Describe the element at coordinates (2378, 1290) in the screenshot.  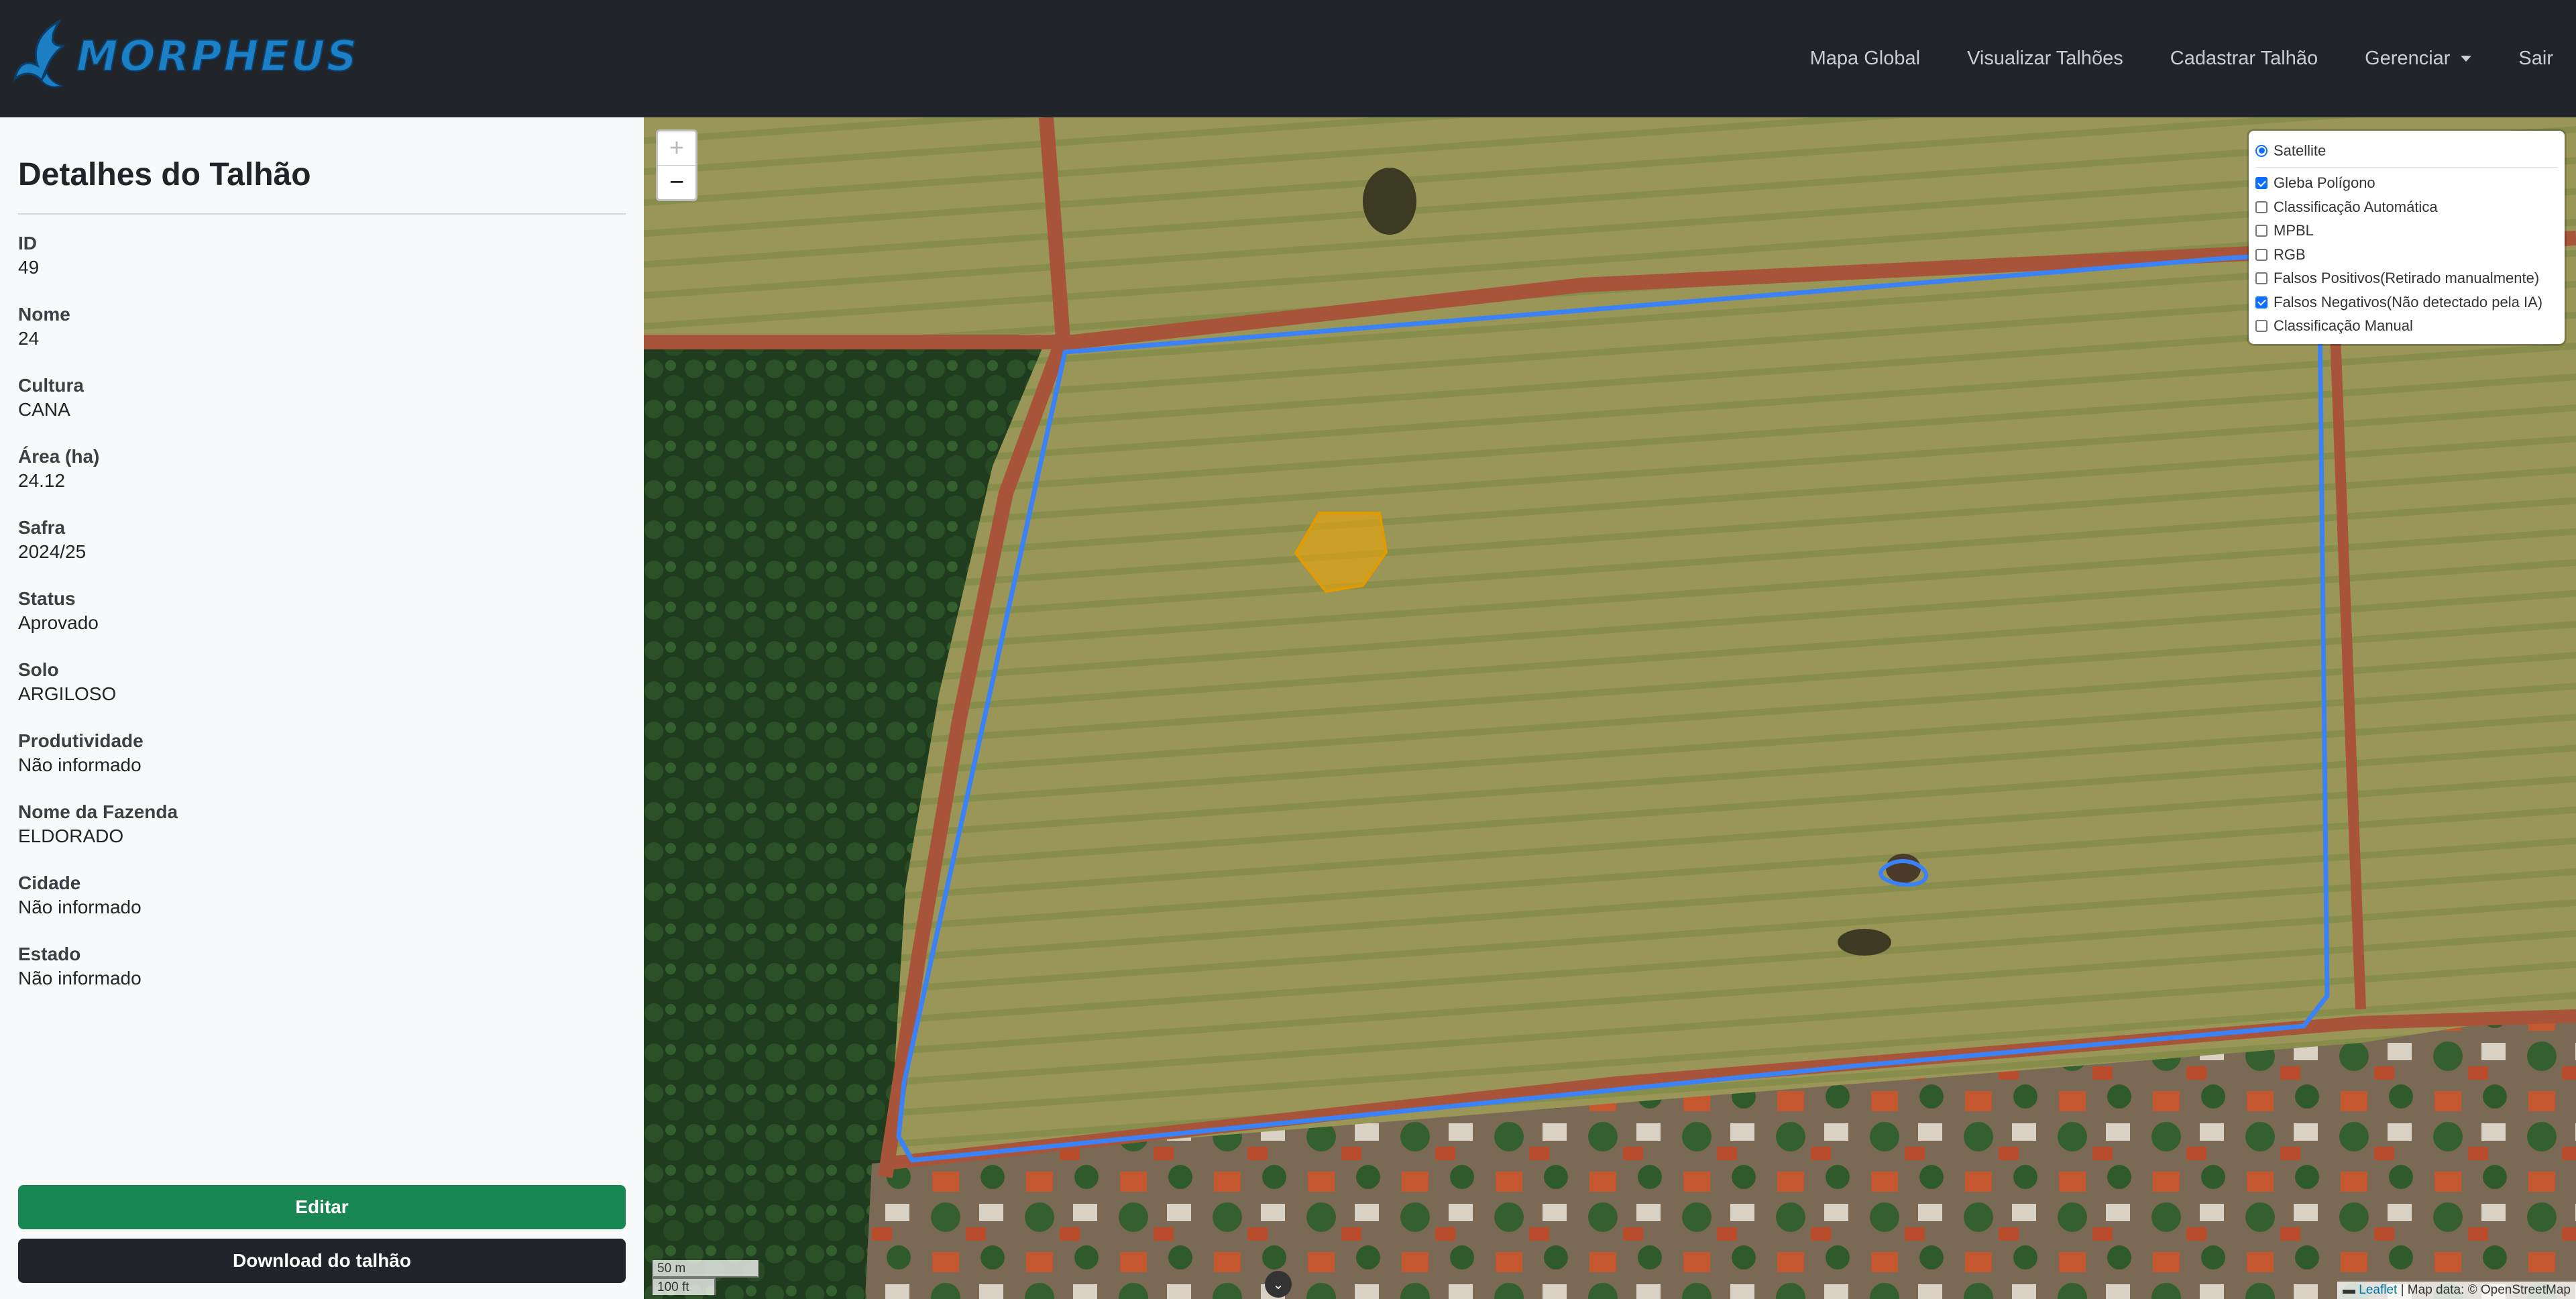
I see `leaflet-link: Leaflet` at that location.